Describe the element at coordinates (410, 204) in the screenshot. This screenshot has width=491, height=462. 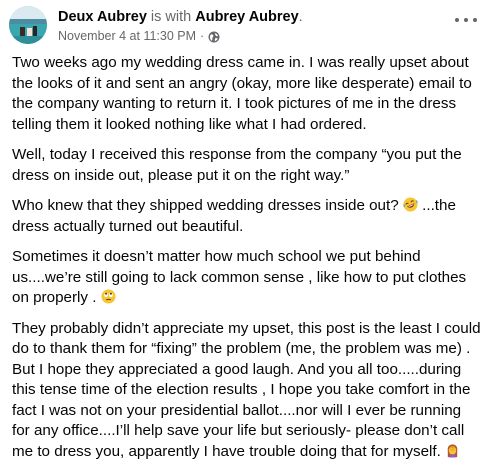
I see `rofl-emoji` at that location.